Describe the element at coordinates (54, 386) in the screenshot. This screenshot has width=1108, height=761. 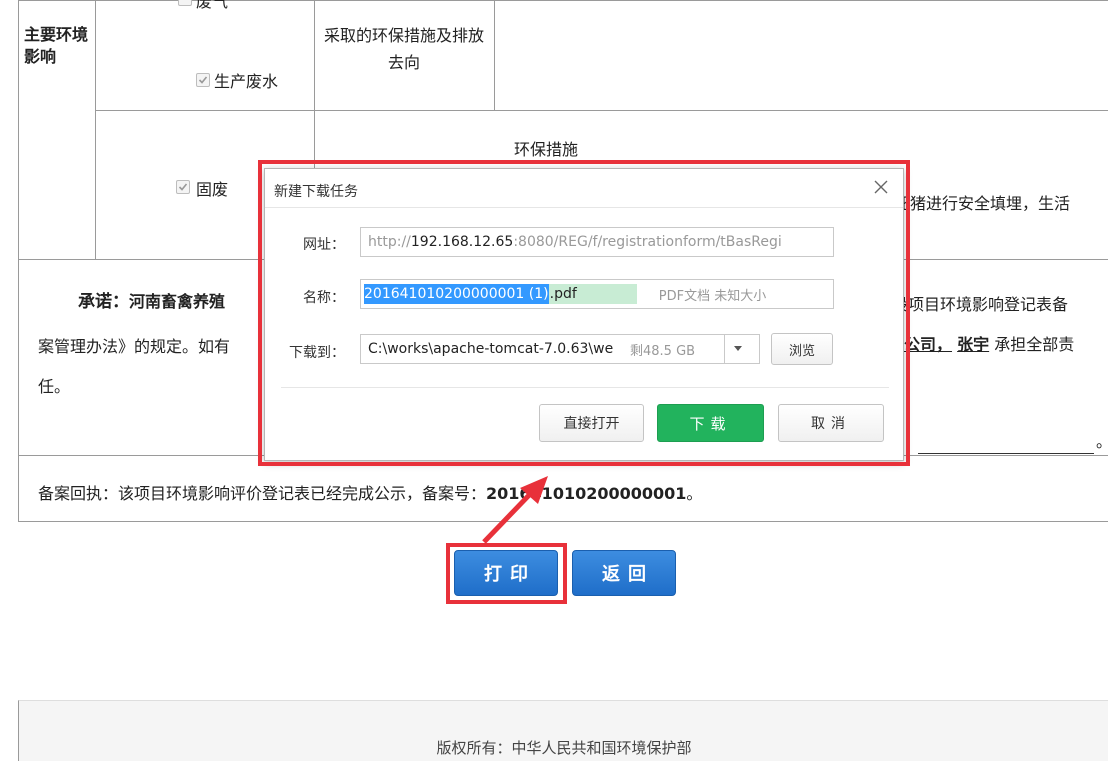
I see `promise-line3: 任。` at that location.